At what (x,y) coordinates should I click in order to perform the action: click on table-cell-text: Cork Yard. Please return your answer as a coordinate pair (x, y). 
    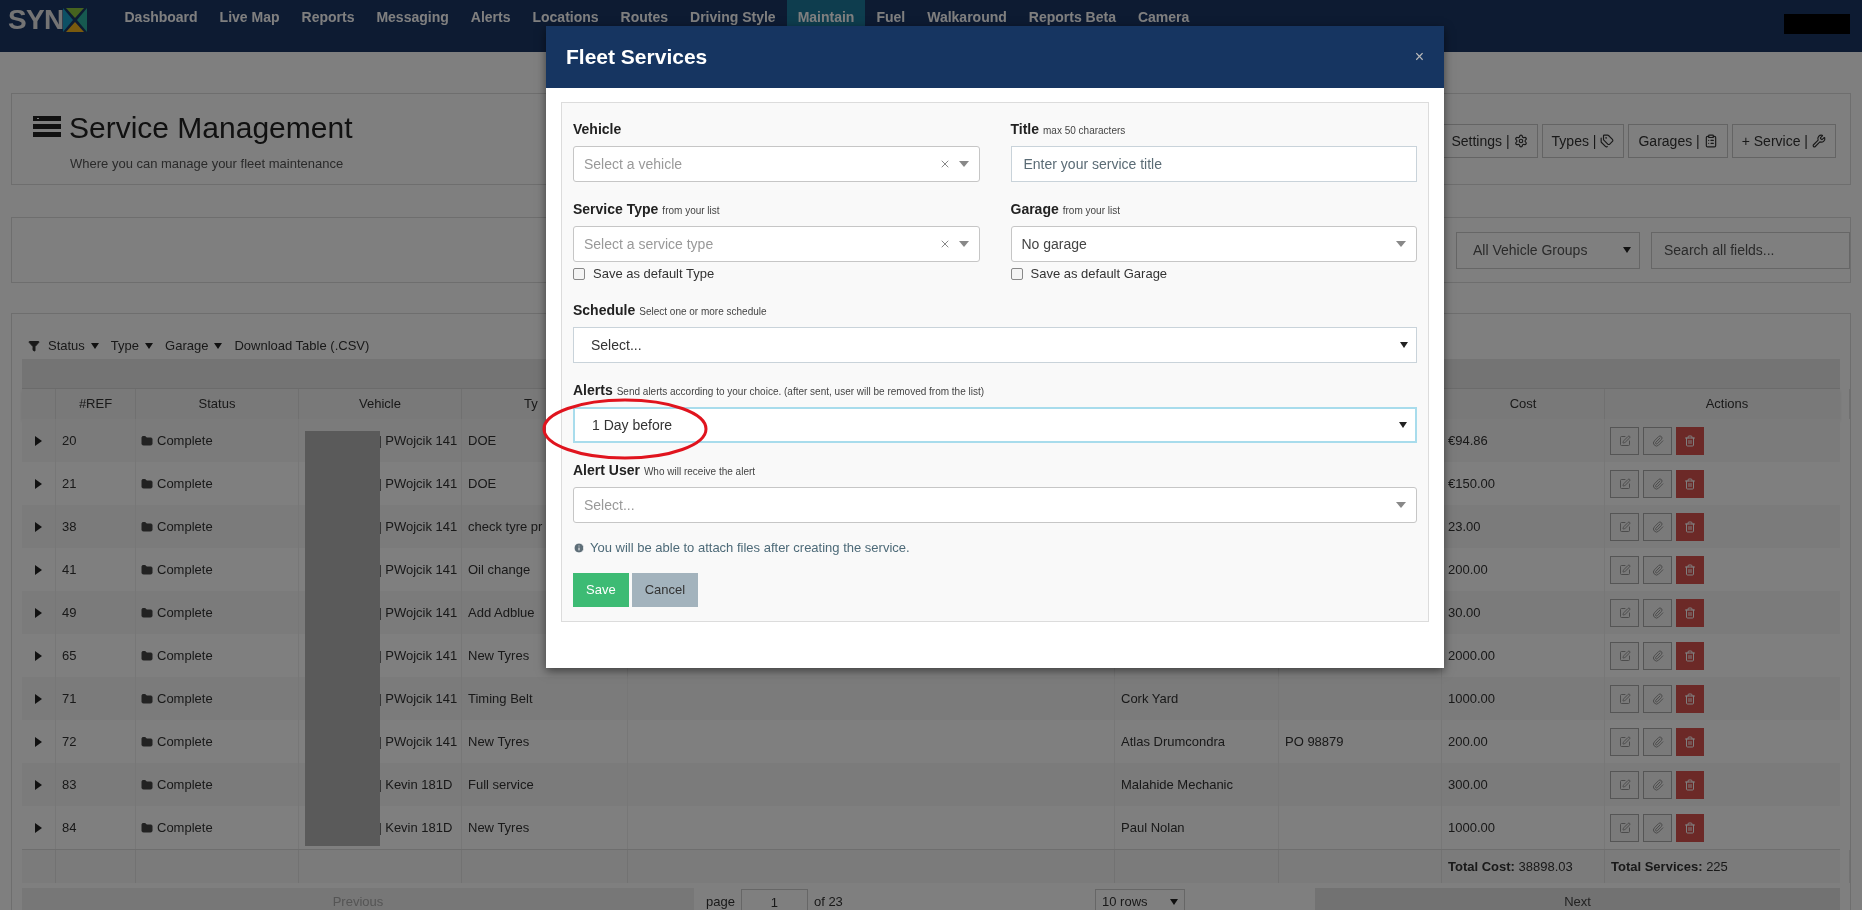
    Looking at the image, I should click on (1150, 698).